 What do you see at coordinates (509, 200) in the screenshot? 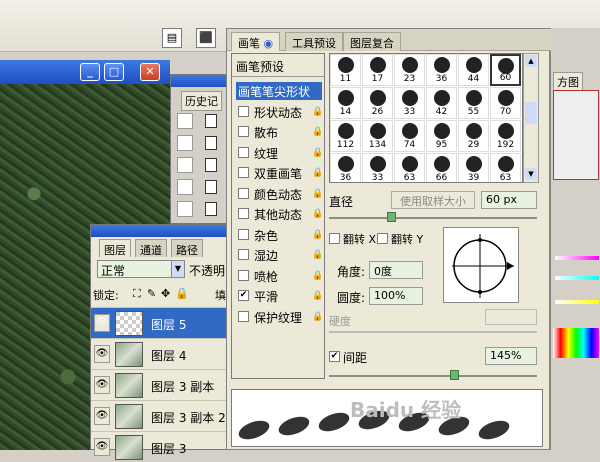
I see `diameter-field: 60 px` at bounding box center [509, 200].